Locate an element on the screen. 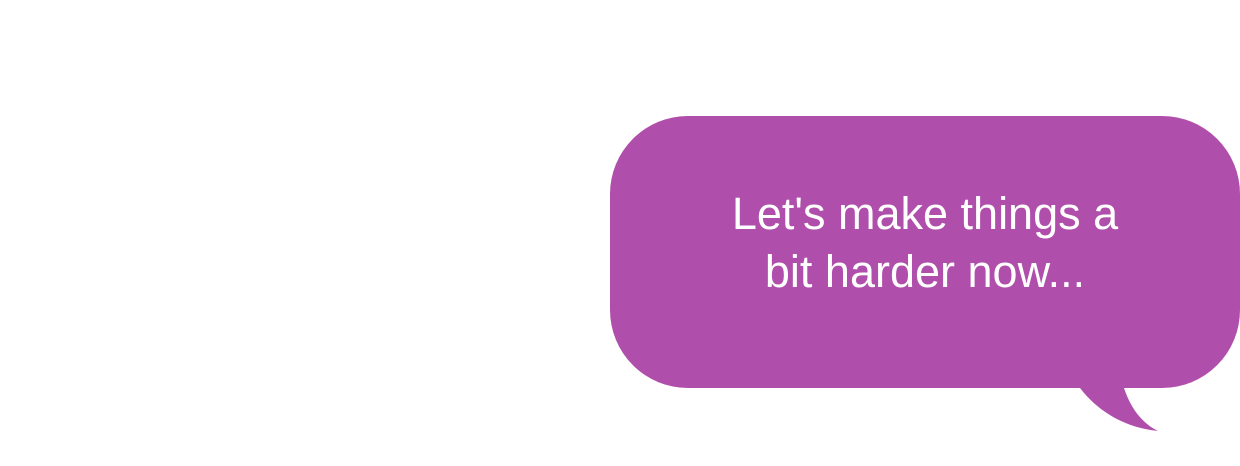  bubble-tail is located at coordinates (1119, 409).